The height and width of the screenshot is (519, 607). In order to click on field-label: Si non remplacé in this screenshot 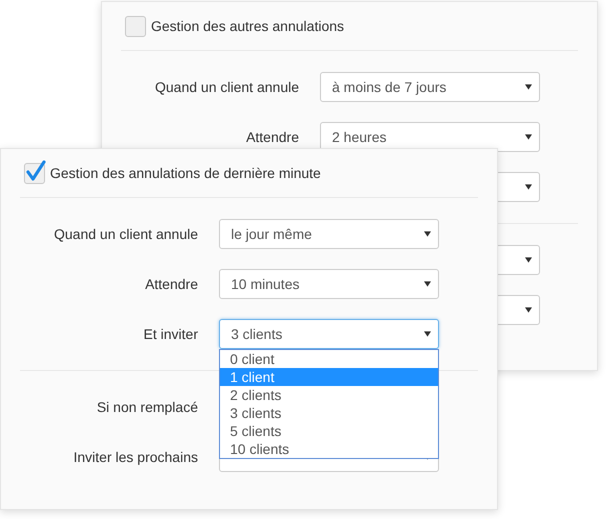, I will do `click(147, 407)`.